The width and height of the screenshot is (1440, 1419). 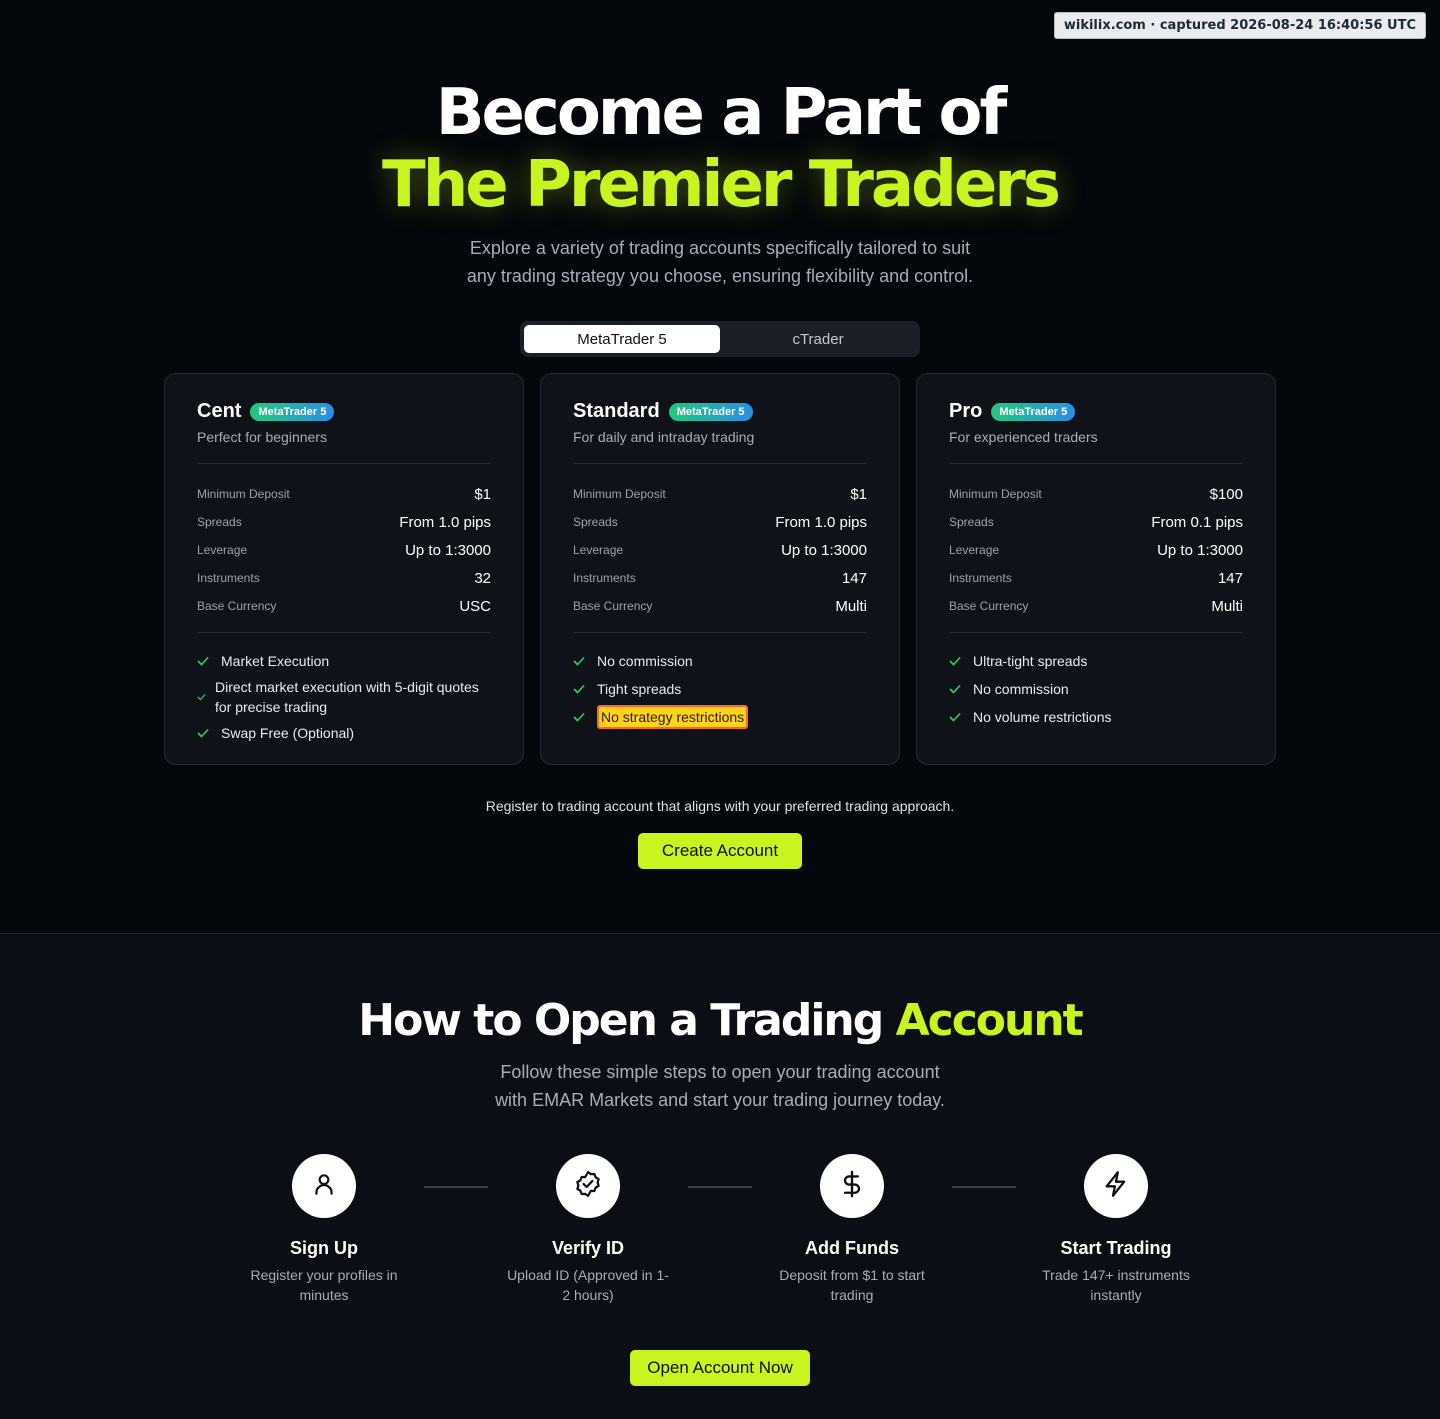 I want to click on spec-row: Spreads From 0.1 pips, so click(x=1096, y=522).